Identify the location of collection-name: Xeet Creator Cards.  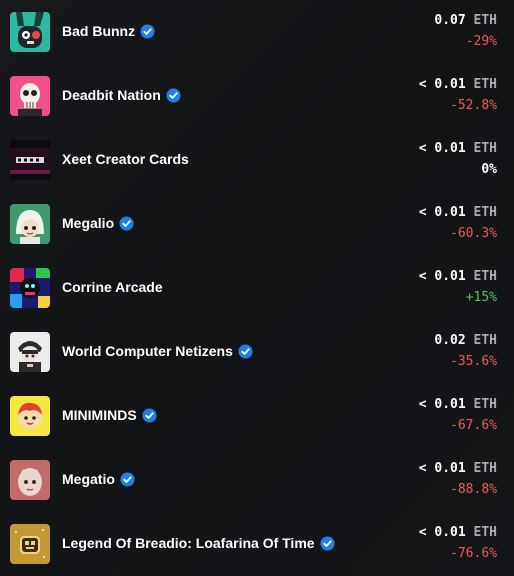
(125, 159).